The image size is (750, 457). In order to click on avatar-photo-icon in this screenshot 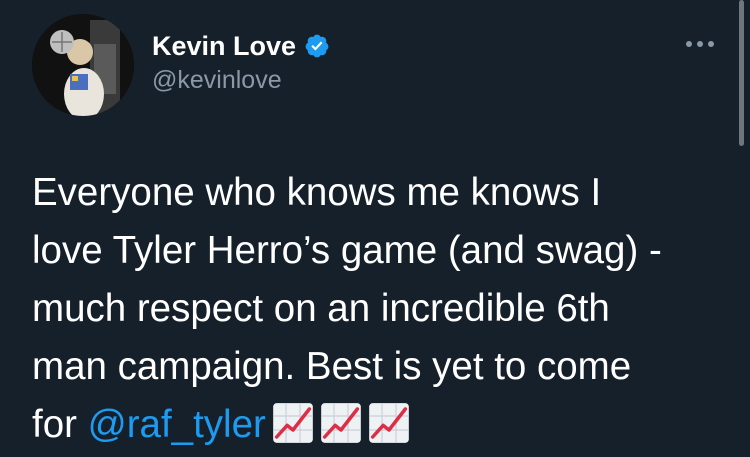, I will do `click(83, 65)`.